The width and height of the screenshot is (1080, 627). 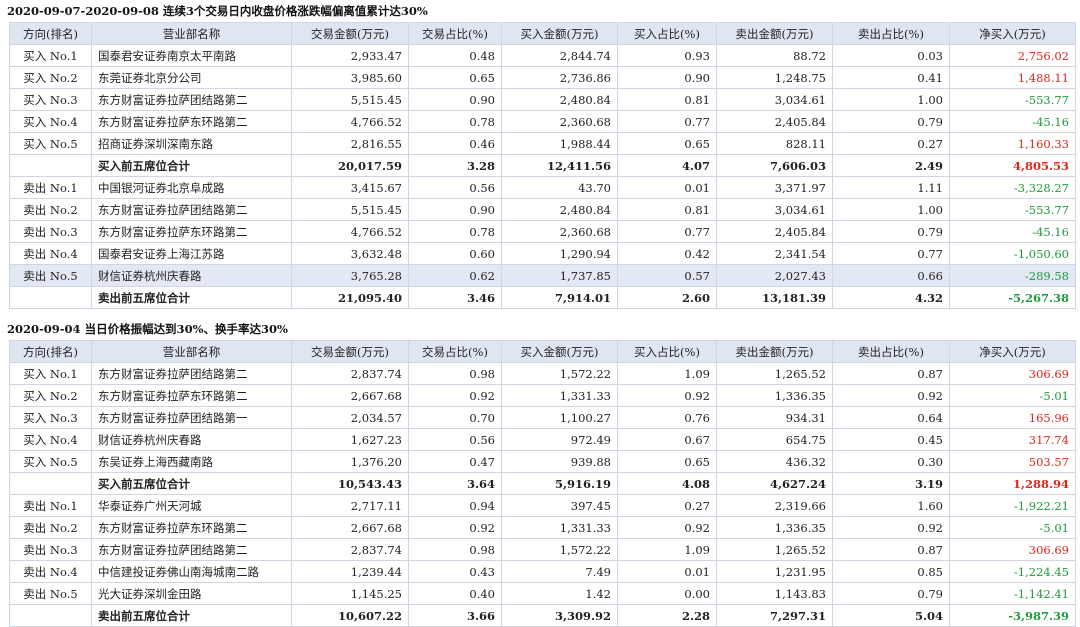 I want to click on value-cell: 43.70, so click(x=559, y=187).